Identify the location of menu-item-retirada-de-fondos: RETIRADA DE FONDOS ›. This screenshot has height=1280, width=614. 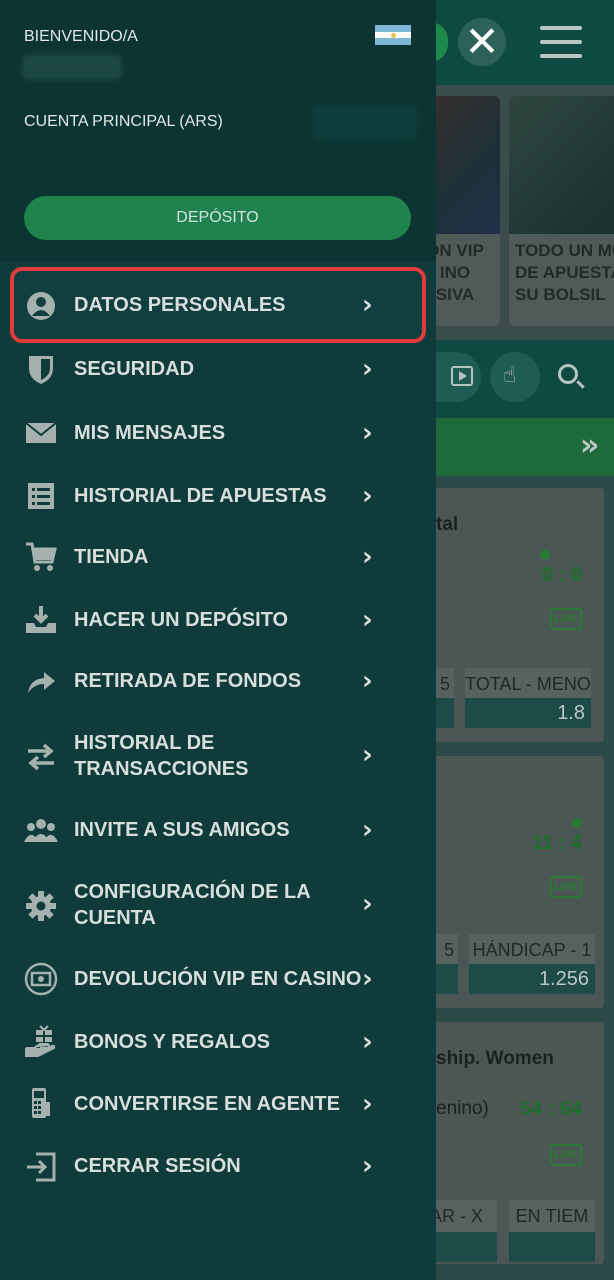
(218, 679).